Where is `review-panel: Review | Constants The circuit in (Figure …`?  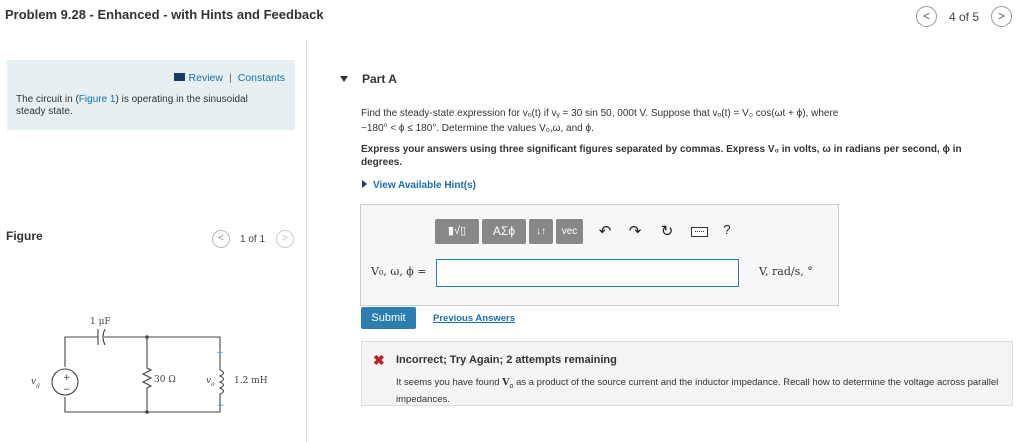 review-panel: Review | Constants The circuit in (Figure … is located at coordinates (151, 95).